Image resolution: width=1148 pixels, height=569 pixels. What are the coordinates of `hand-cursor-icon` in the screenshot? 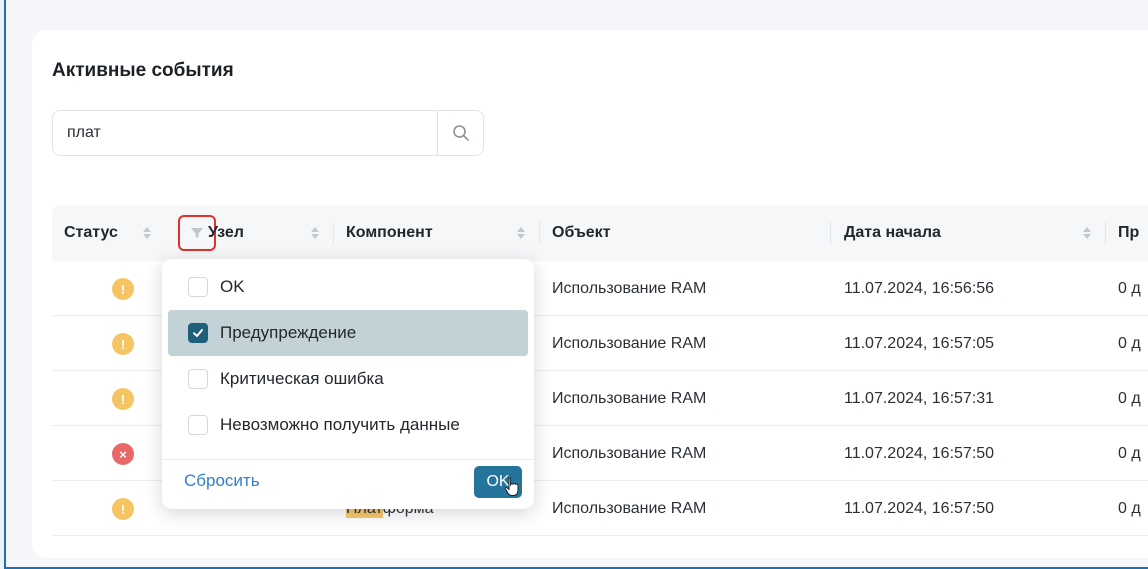 It's located at (511, 486).